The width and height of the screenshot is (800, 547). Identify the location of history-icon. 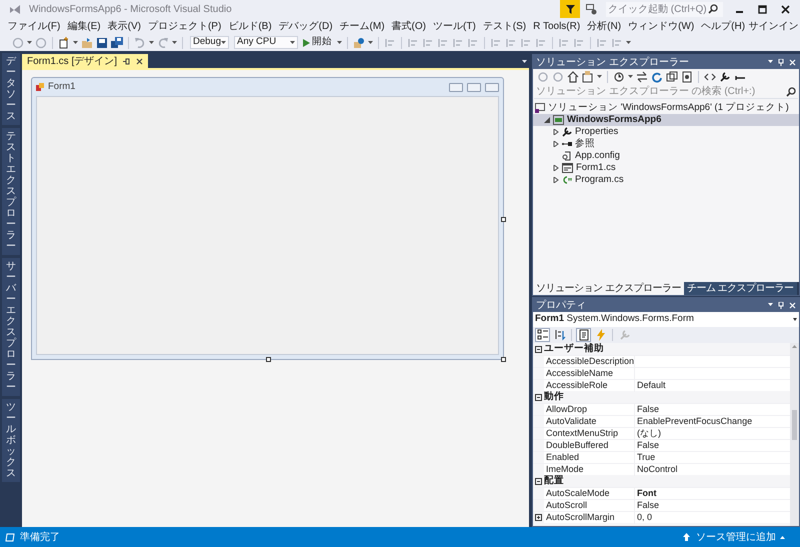
(619, 77).